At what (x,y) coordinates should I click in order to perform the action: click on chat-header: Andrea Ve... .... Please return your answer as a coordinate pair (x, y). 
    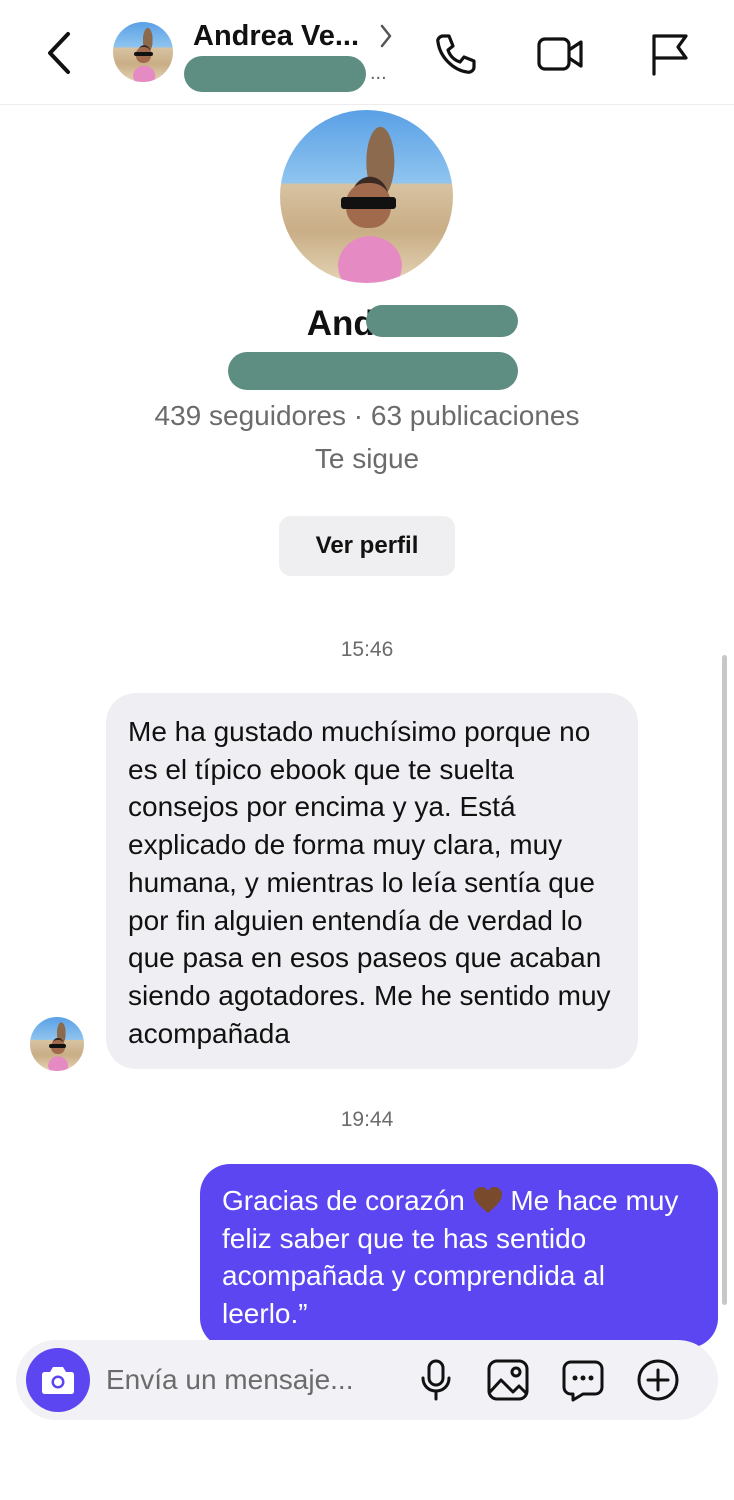
    Looking at the image, I should click on (367, 52).